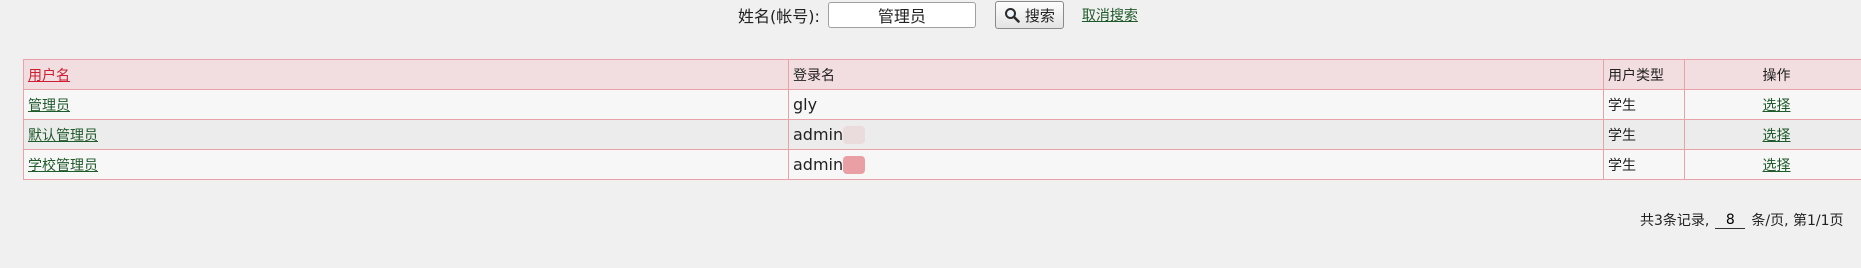 Image resolution: width=1861 pixels, height=268 pixels. What do you see at coordinates (1772, 74) in the screenshot?
I see `column-header-action: 操作` at bounding box center [1772, 74].